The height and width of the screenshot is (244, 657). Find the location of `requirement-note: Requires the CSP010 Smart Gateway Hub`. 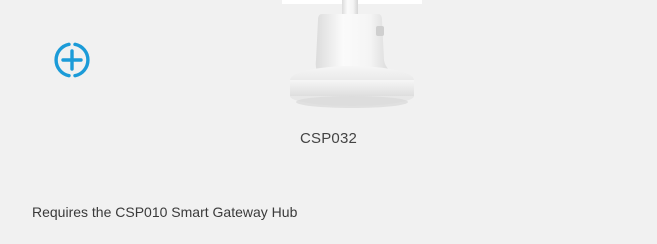

requirement-note: Requires the CSP010 Smart Gateway Hub is located at coordinates (165, 212).